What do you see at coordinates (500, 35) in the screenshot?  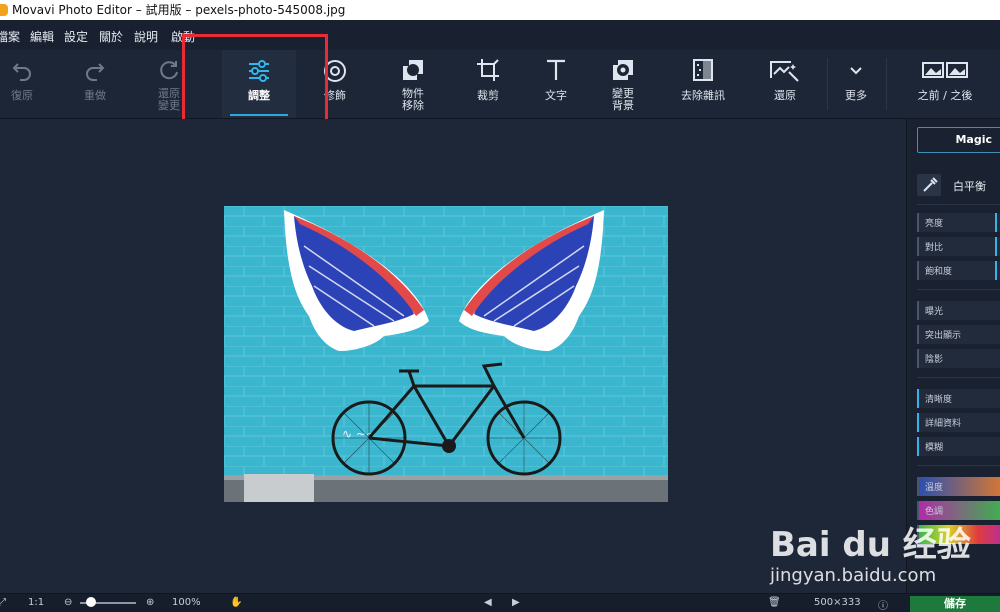 I see `menu-bar: 檔案 編輯 設定 關於 說明 啟動` at bounding box center [500, 35].